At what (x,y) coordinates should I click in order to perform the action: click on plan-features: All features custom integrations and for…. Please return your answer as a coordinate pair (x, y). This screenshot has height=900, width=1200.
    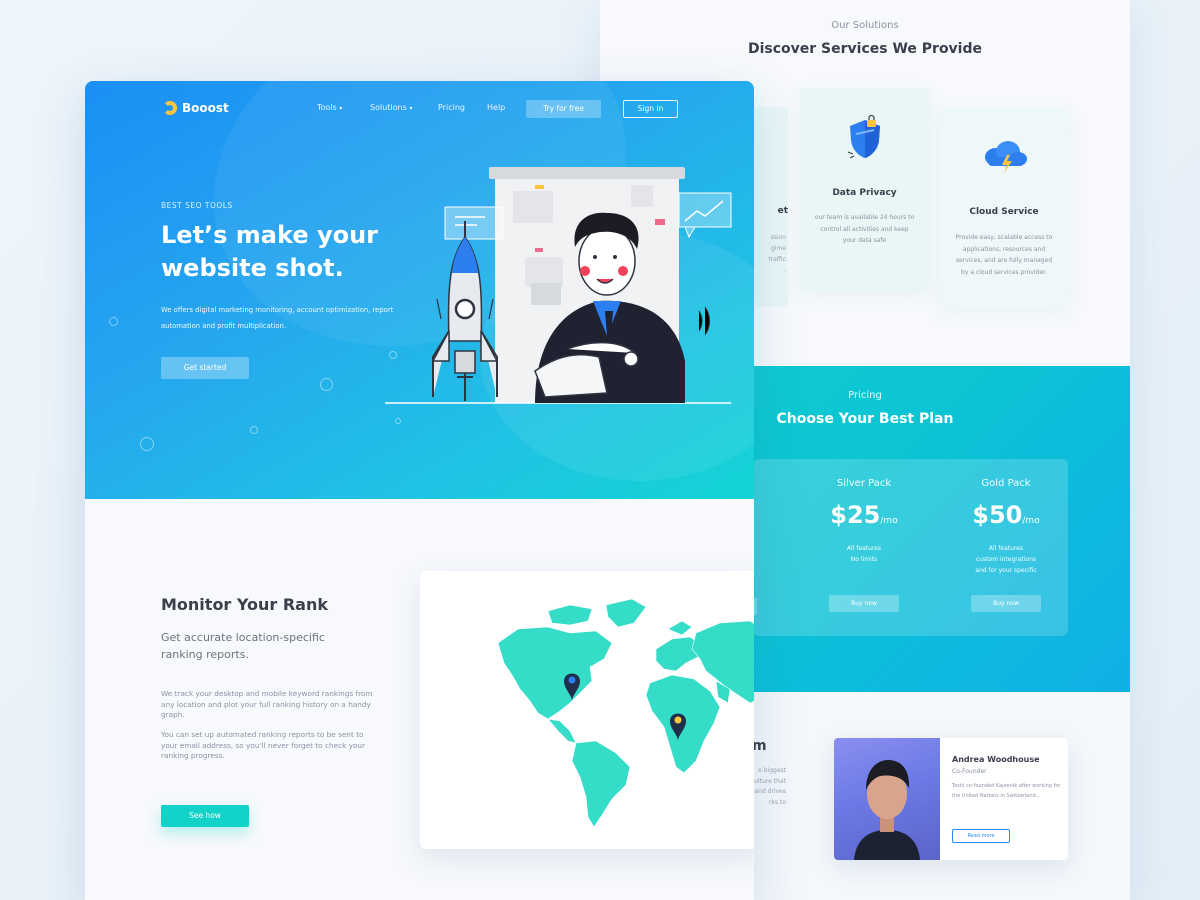
    Looking at the image, I should click on (1006, 559).